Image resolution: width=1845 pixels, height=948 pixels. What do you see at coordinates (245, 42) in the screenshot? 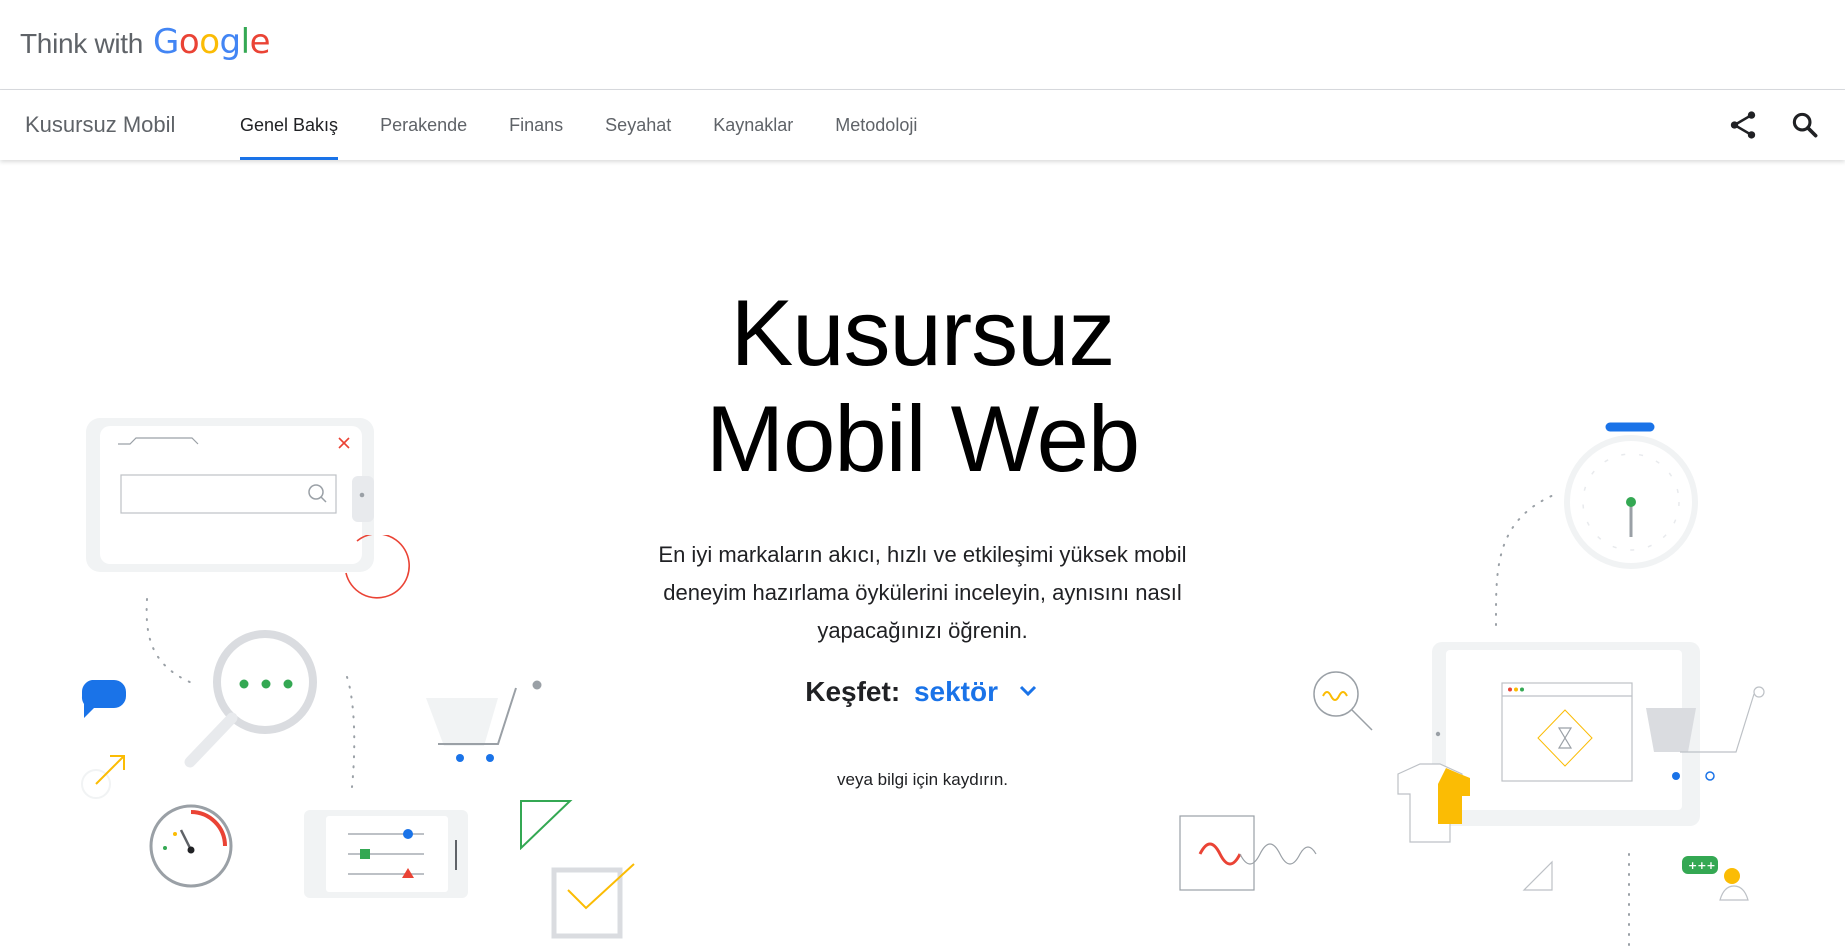
I see `google-letter: l` at bounding box center [245, 42].